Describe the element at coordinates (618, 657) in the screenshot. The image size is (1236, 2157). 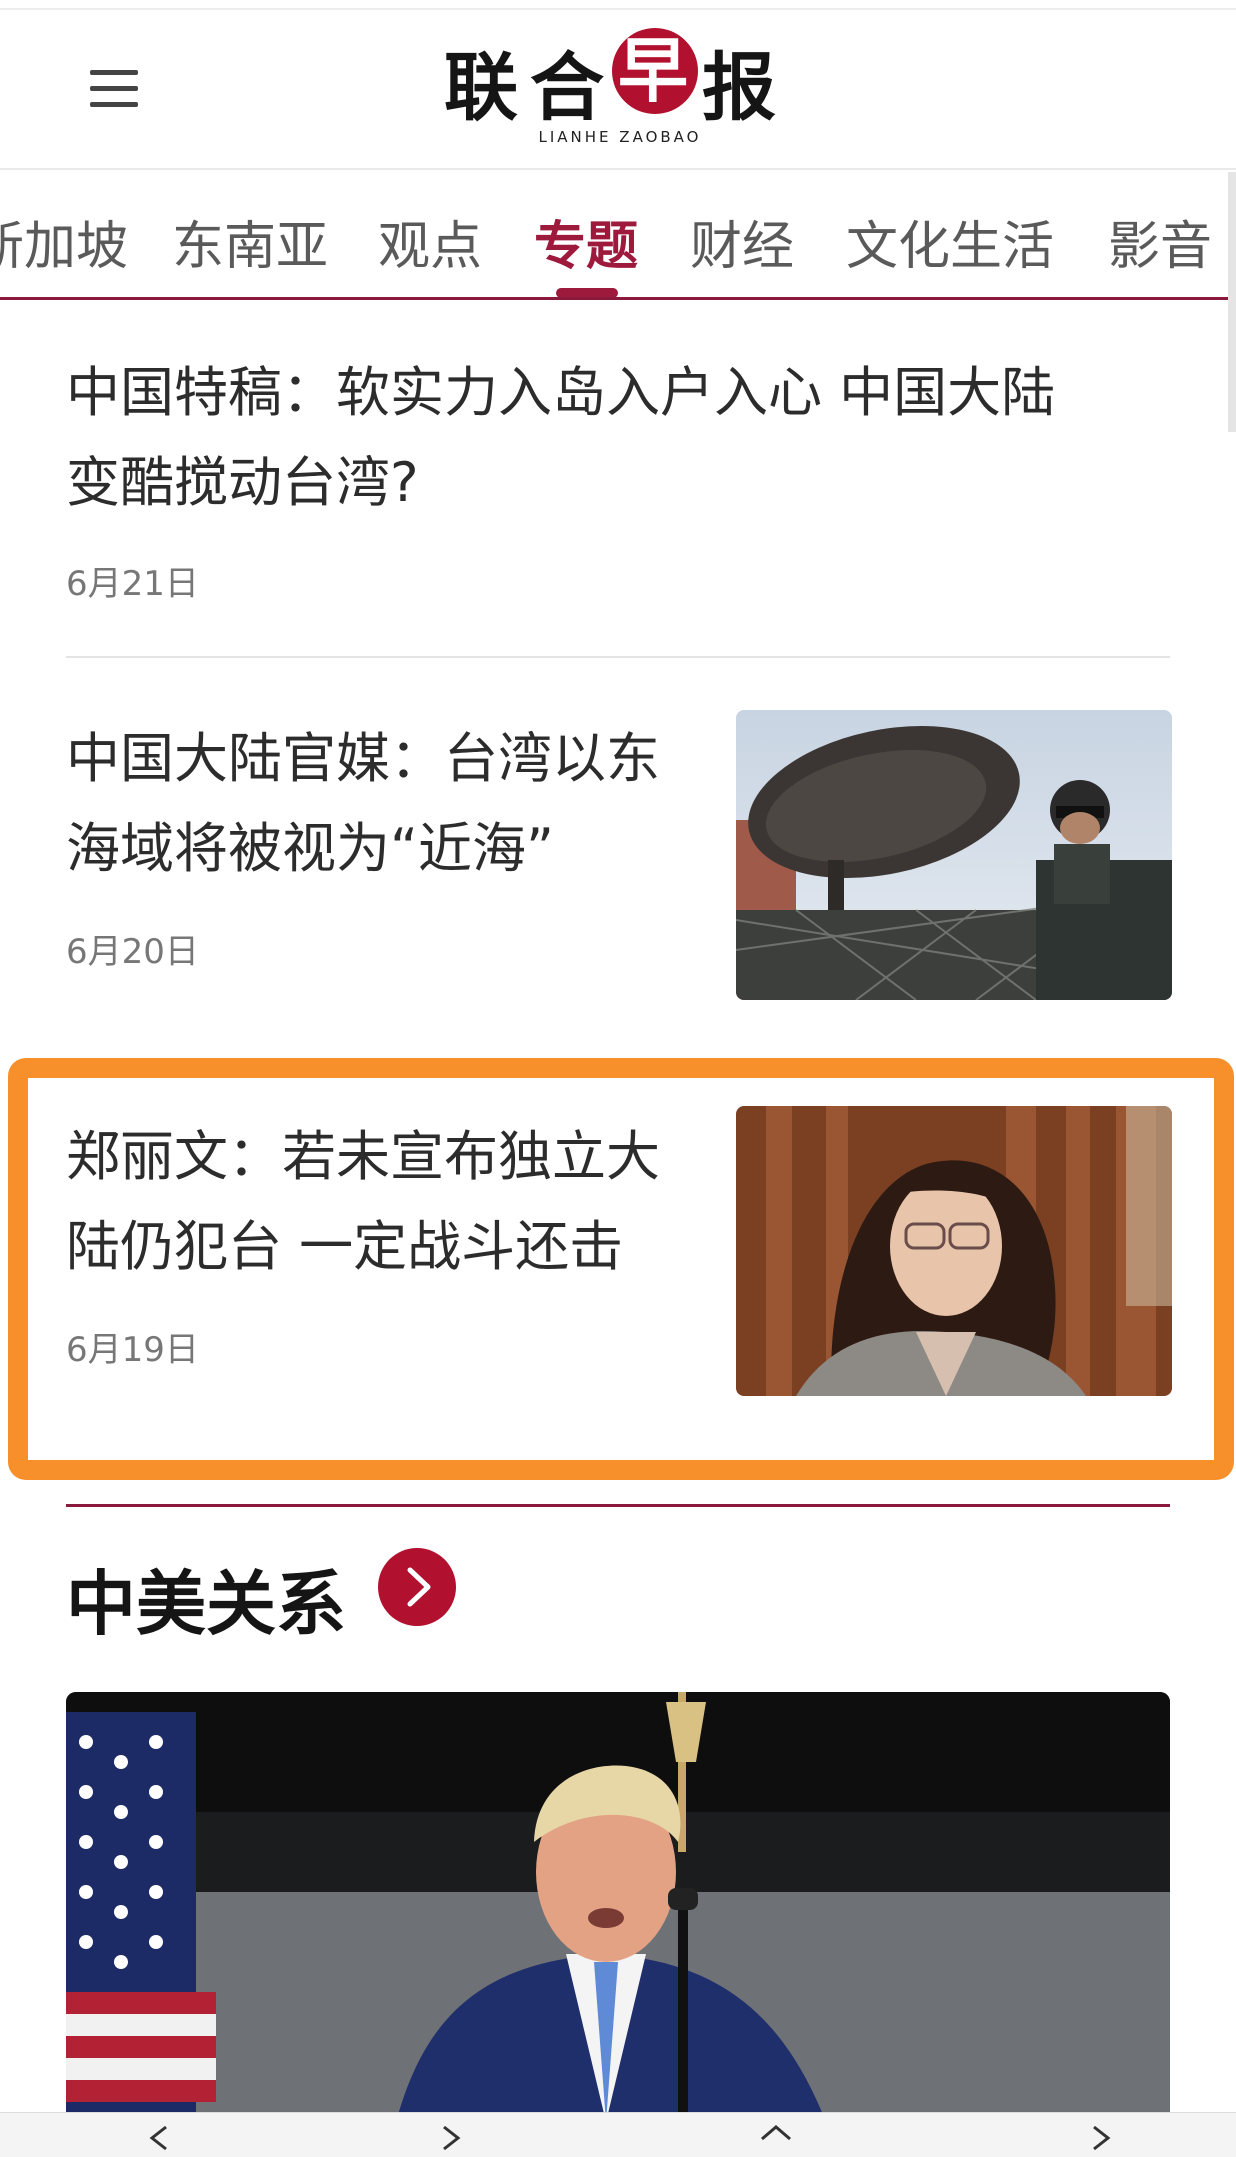
I see `divider` at that location.